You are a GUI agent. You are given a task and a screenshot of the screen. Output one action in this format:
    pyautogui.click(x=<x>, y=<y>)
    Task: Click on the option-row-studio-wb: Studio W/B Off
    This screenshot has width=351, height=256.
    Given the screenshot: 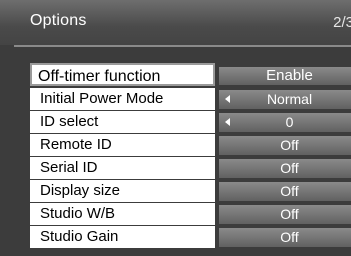 What is the action you would take?
    pyautogui.click(x=190, y=214)
    